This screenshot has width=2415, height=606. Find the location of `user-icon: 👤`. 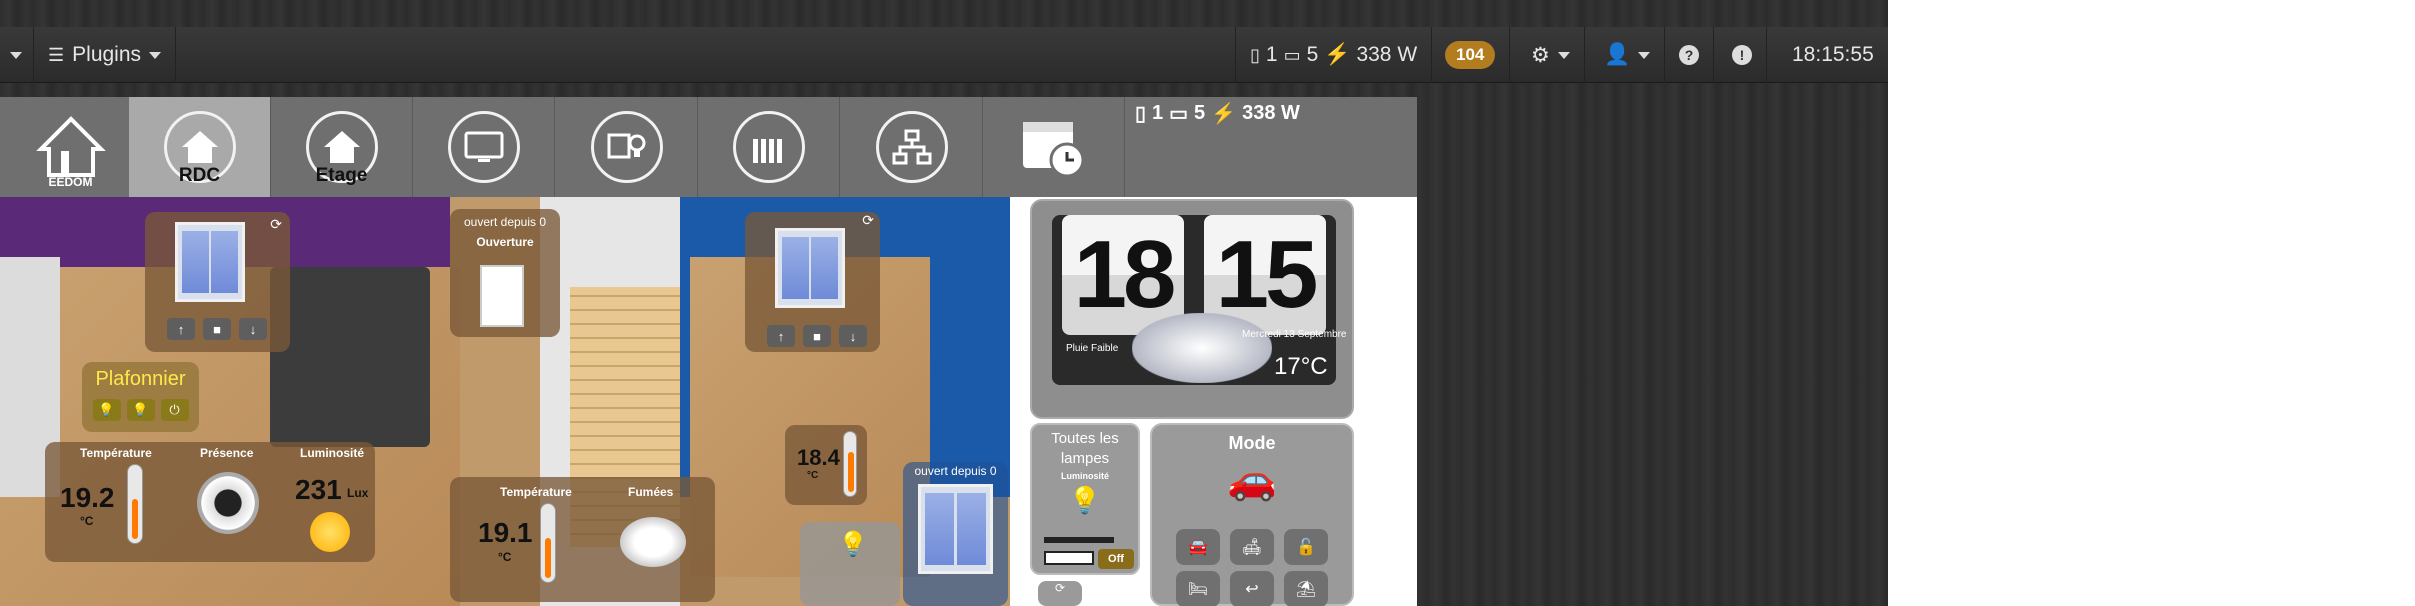

user-icon: 👤 is located at coordinates (1617, 54).